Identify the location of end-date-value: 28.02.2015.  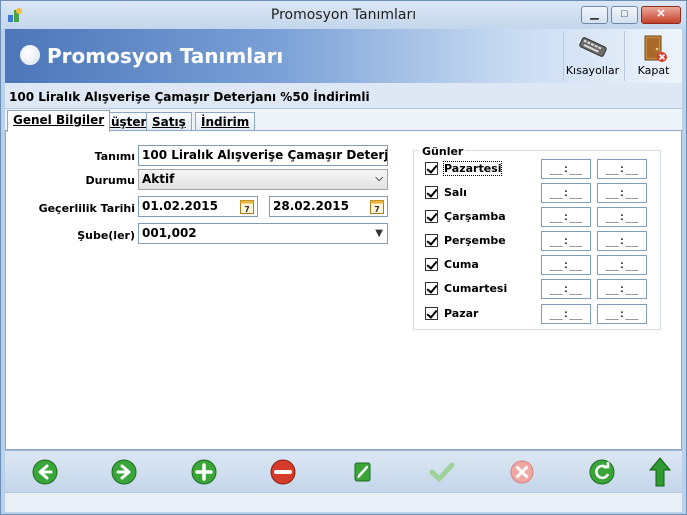
(311, 206).